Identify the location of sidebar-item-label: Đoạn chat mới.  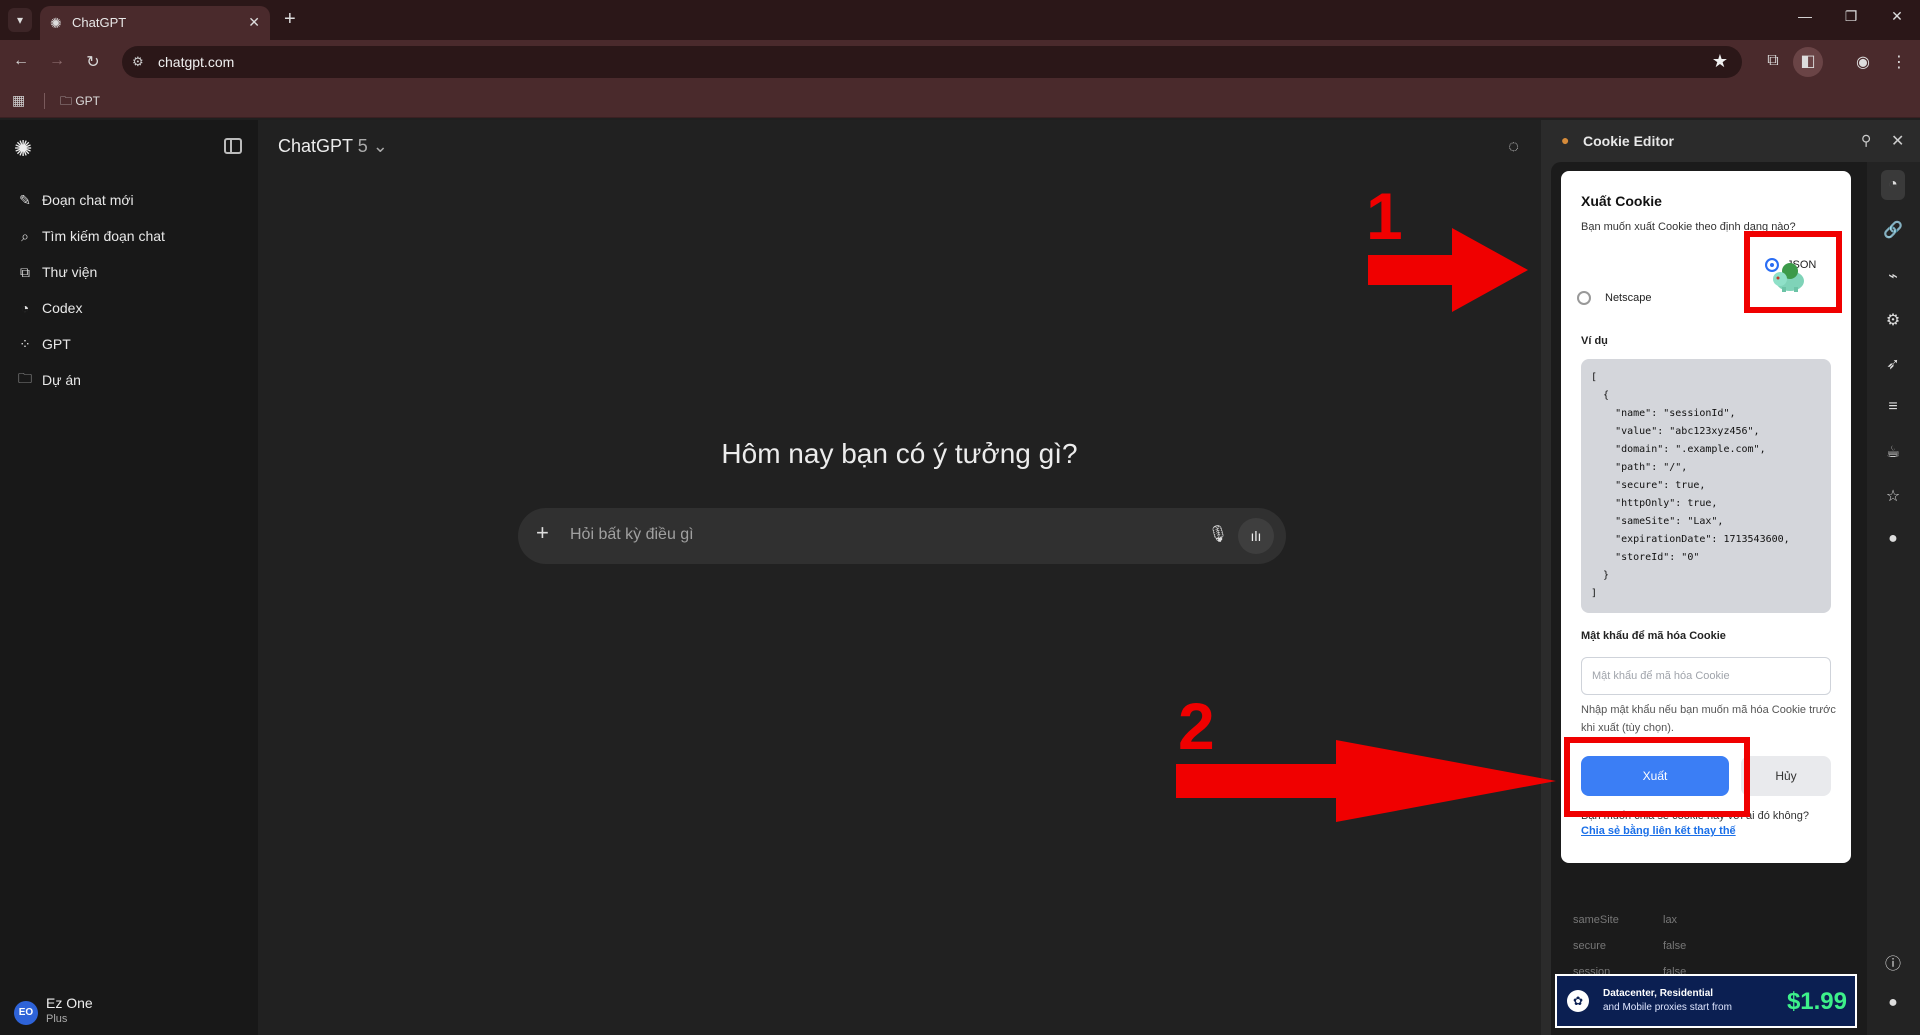
(88, 200).